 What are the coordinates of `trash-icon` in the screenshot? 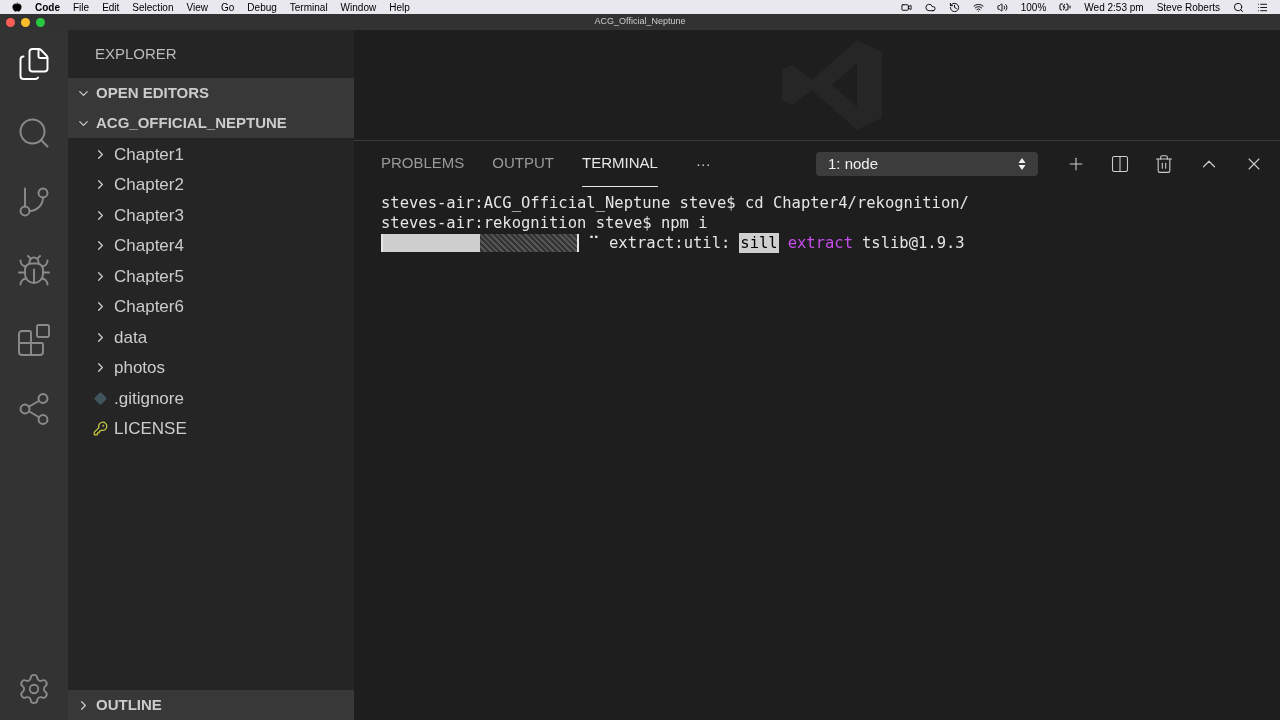 It's located at (1164, 164).